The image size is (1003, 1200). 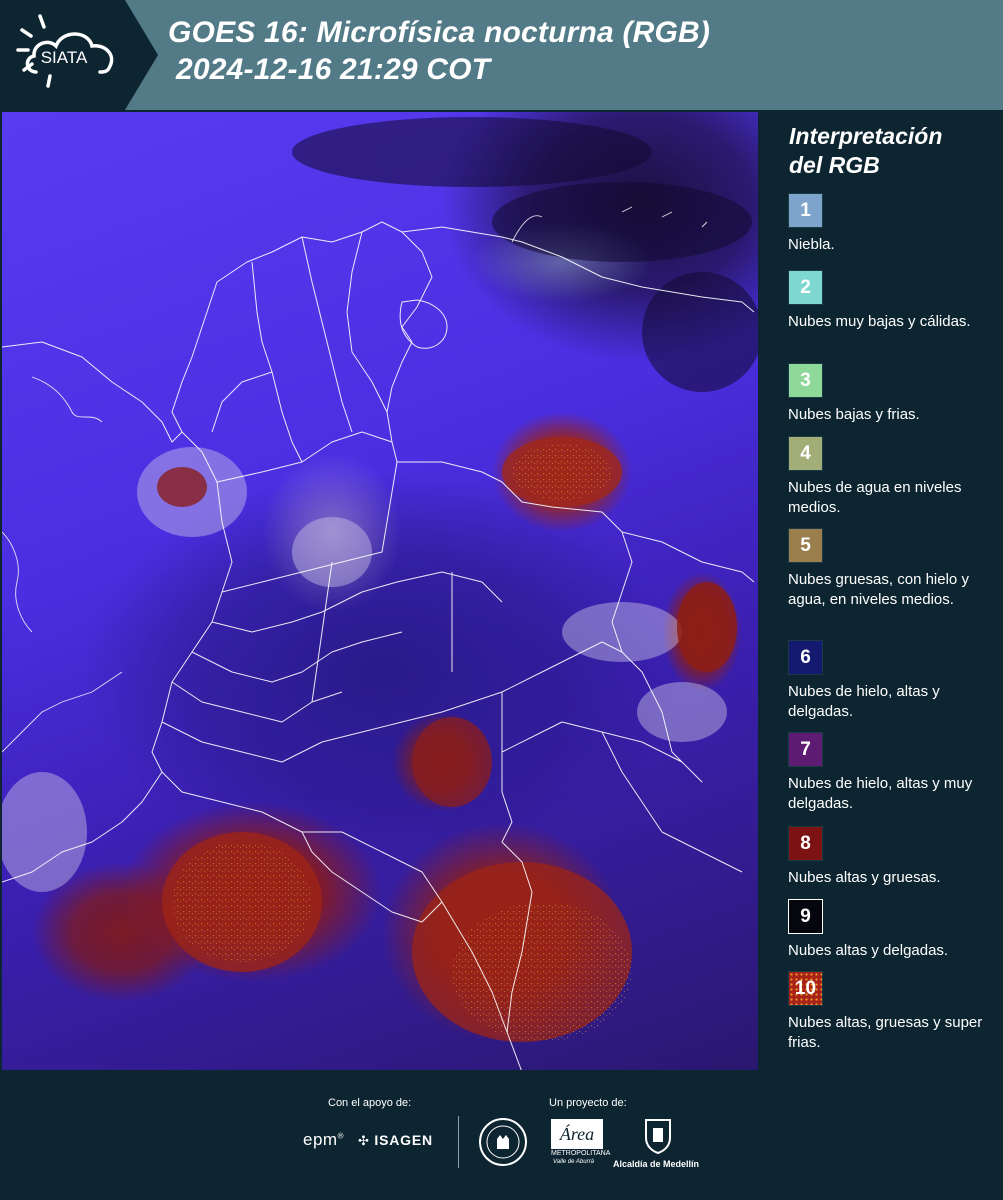 What do you see at coordinates (805, 453) in the screenshot?
I see `legend-swatch-4: 4` at bounding box center [805, 453].